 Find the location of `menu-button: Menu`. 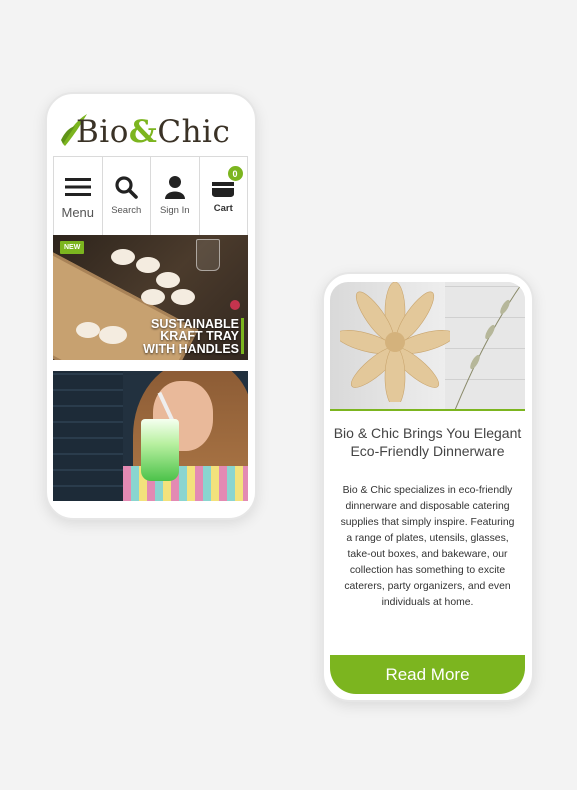

menu-button: Menu is located at coordinates (78, 196).